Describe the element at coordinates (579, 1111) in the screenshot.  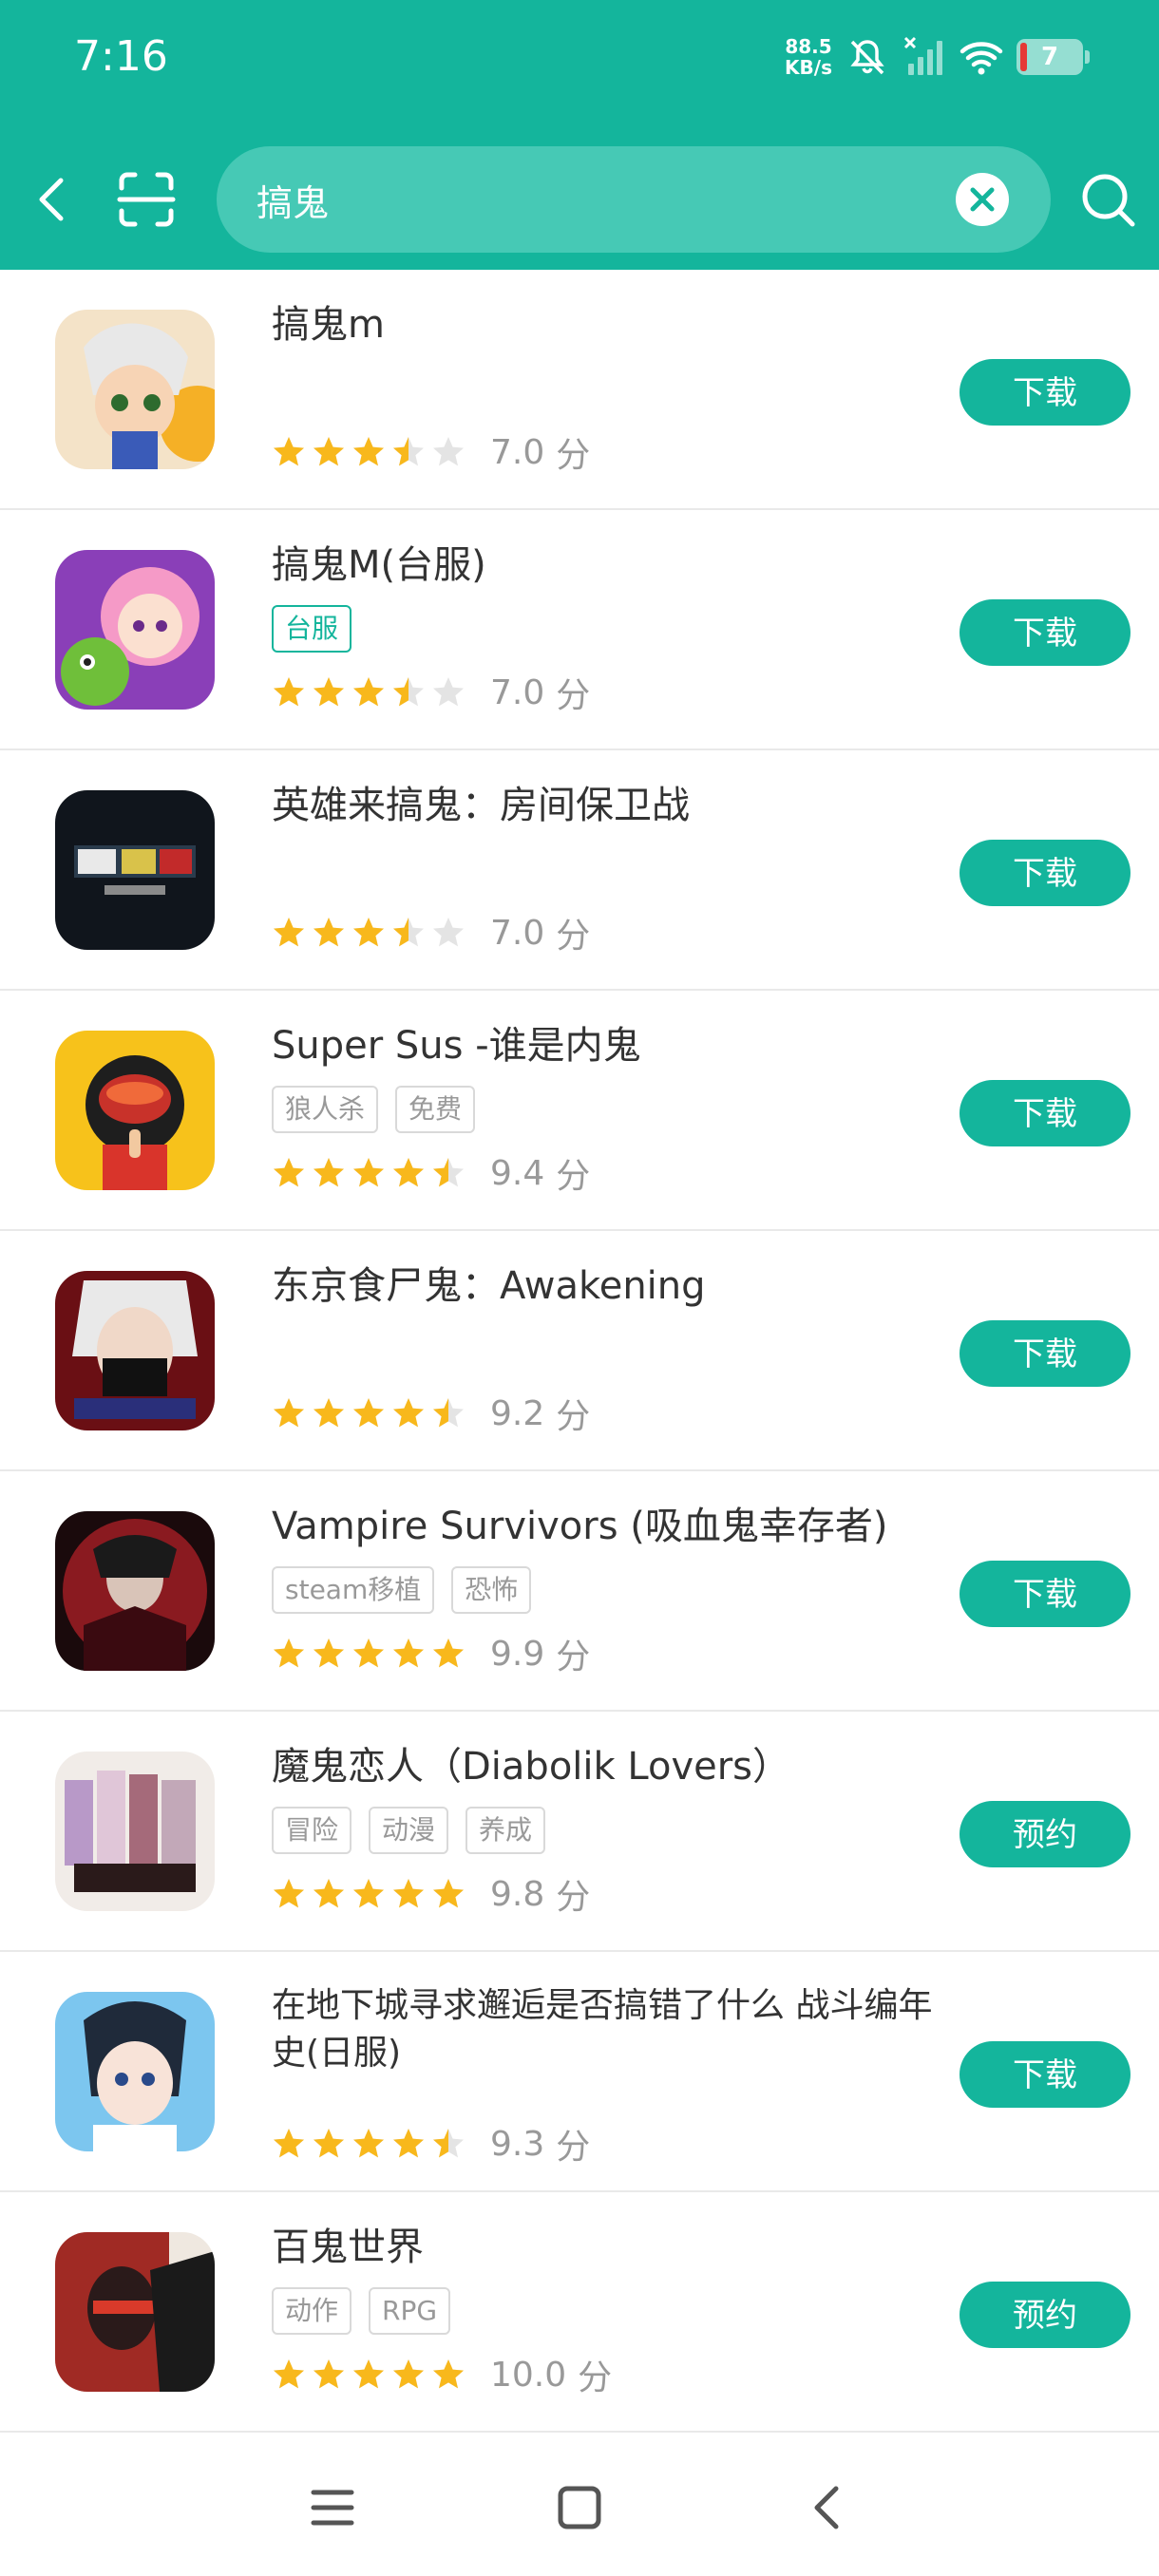
I see `app-row: Super Sus -谁是内鬼 狼人杀 免费 9.4 分 下载` at that location.